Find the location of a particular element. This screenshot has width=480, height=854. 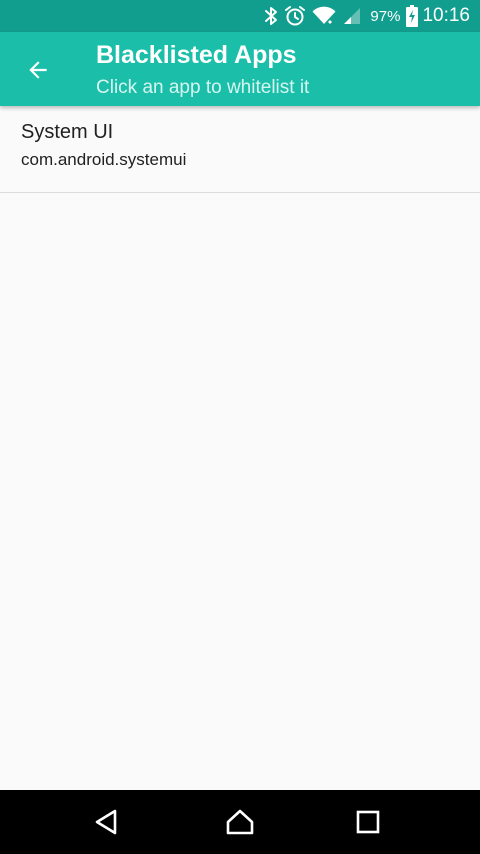

page-subtitle: Click an app to whitelist it is located at coordinates (203, 87).